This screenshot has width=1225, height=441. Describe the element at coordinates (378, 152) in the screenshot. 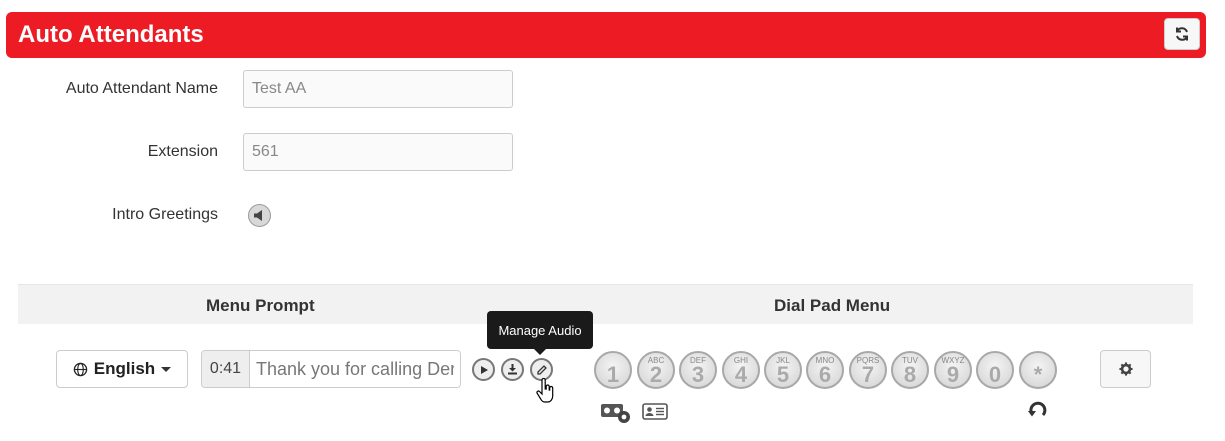

I see `extension-input` at that location.